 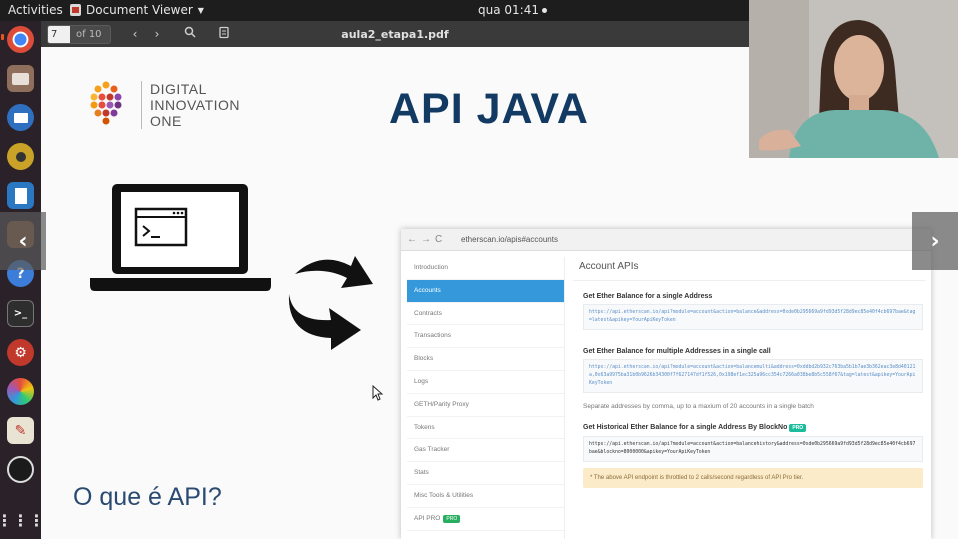 I want to click on document-title: aula2_etapa1.pdf, so click(x=395, y=34).